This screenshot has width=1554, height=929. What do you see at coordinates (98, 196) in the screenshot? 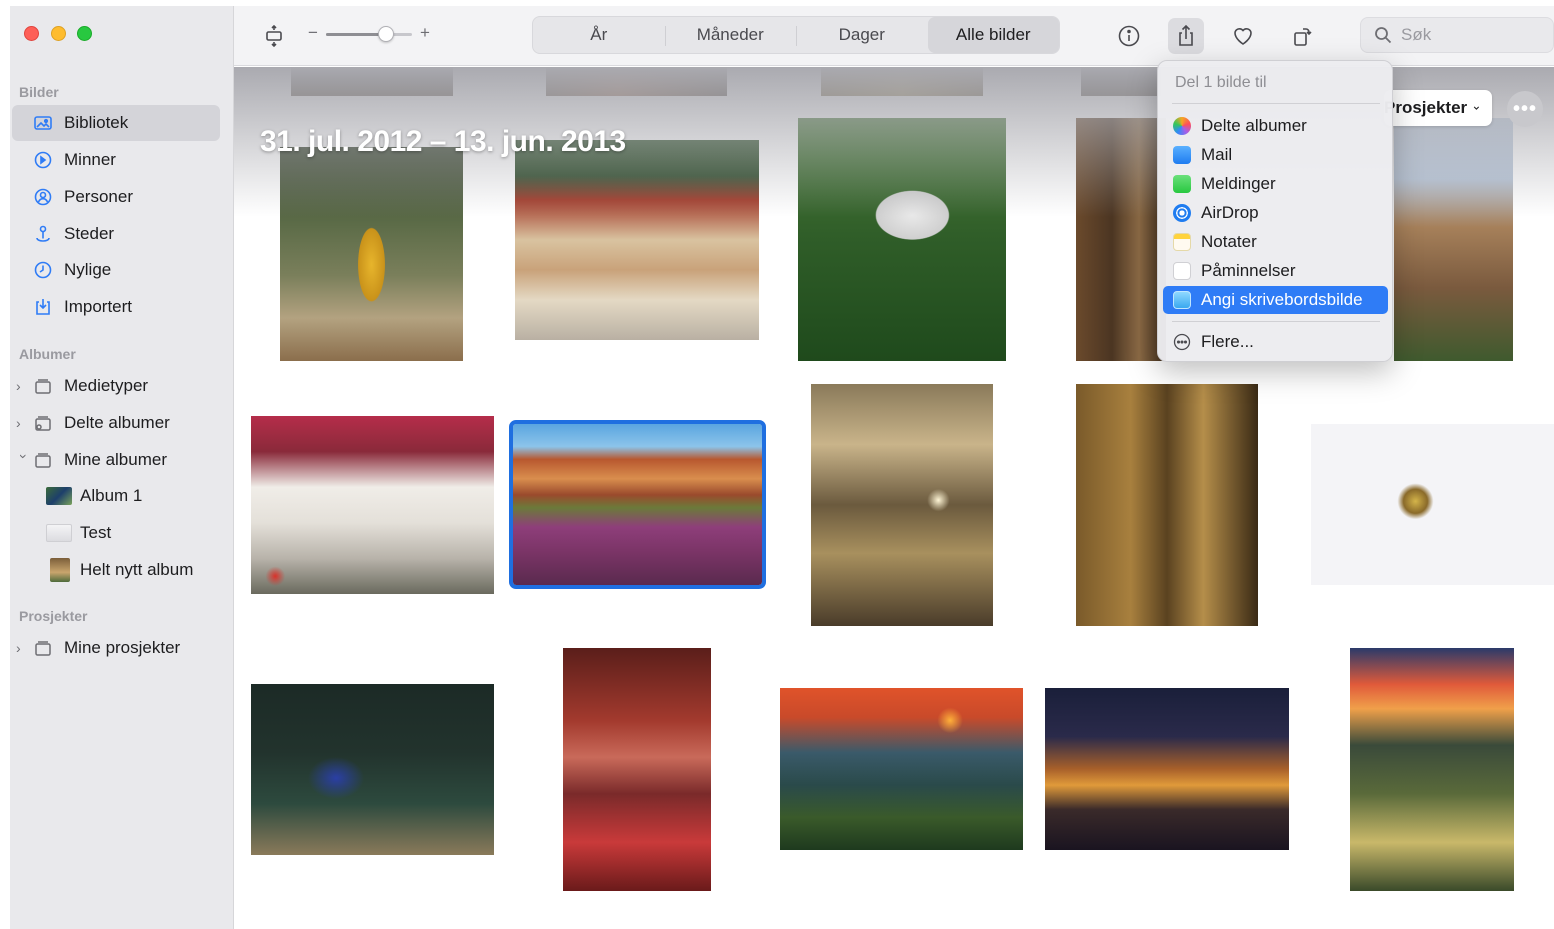
I see `sidebar-item-label: Personer` at bounding box center [98, 196].